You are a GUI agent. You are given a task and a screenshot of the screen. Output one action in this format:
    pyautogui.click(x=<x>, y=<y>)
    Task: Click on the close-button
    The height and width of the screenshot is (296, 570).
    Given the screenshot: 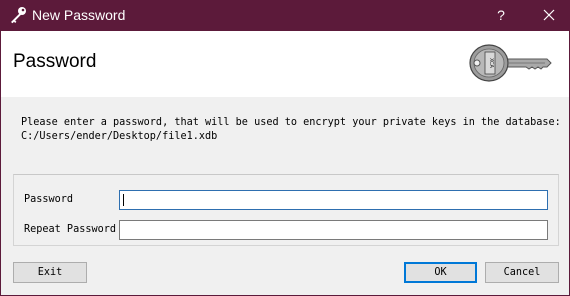 What is the action you would take?
    pyautogui.click(x=548, y=15)
    